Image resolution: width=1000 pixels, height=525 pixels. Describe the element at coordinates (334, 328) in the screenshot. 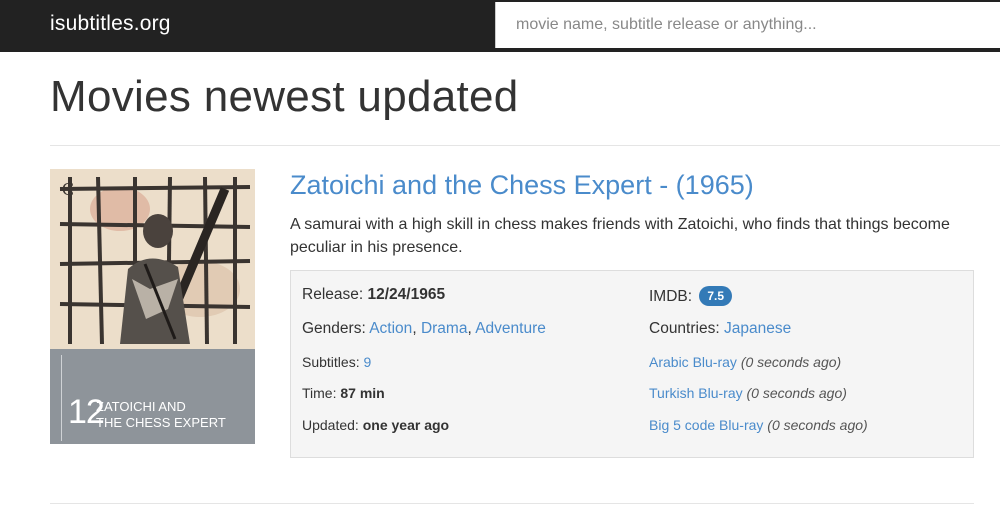

I see `genres-label: Genders:` at that location.